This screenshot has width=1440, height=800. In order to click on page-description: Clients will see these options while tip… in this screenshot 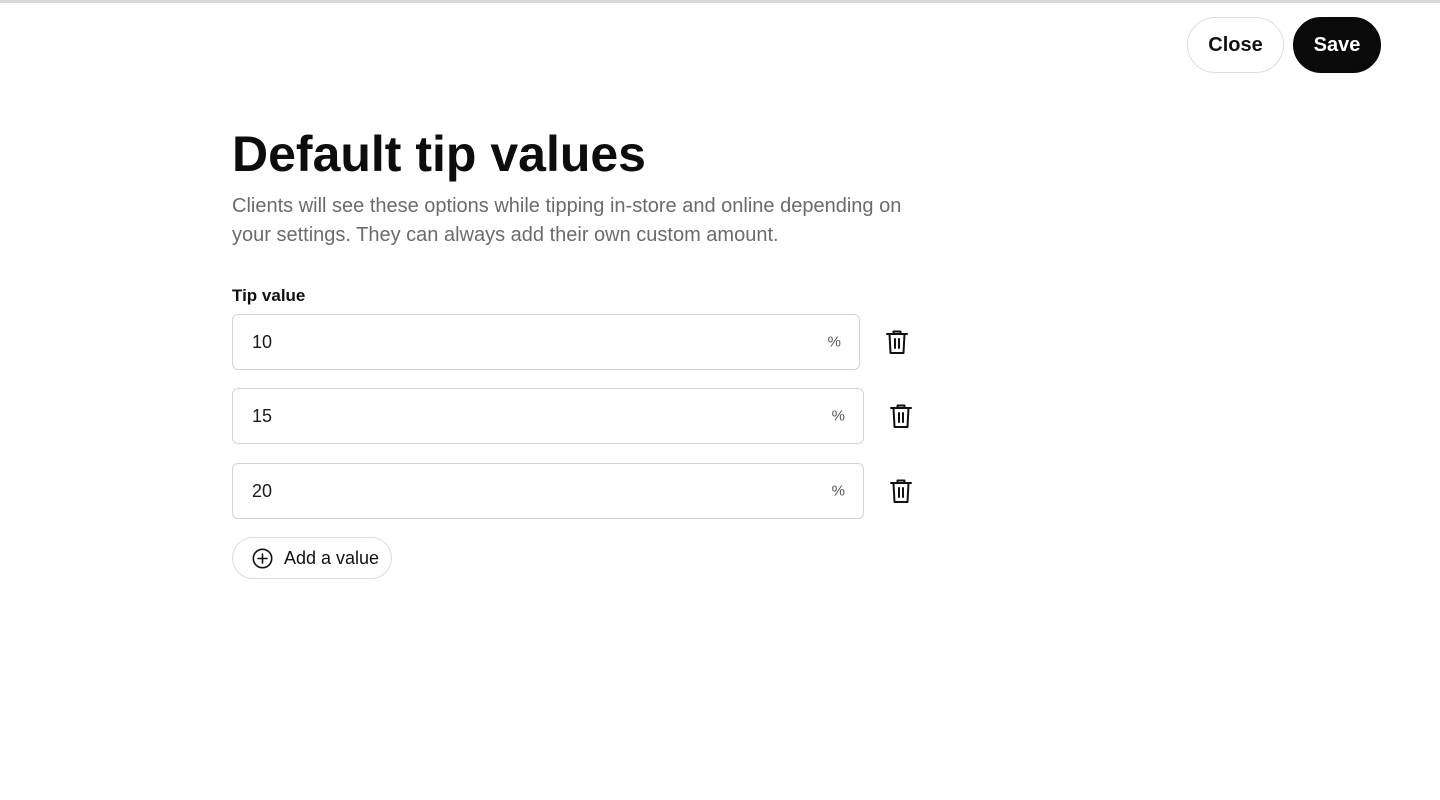, I will do `click(567, 220)`.